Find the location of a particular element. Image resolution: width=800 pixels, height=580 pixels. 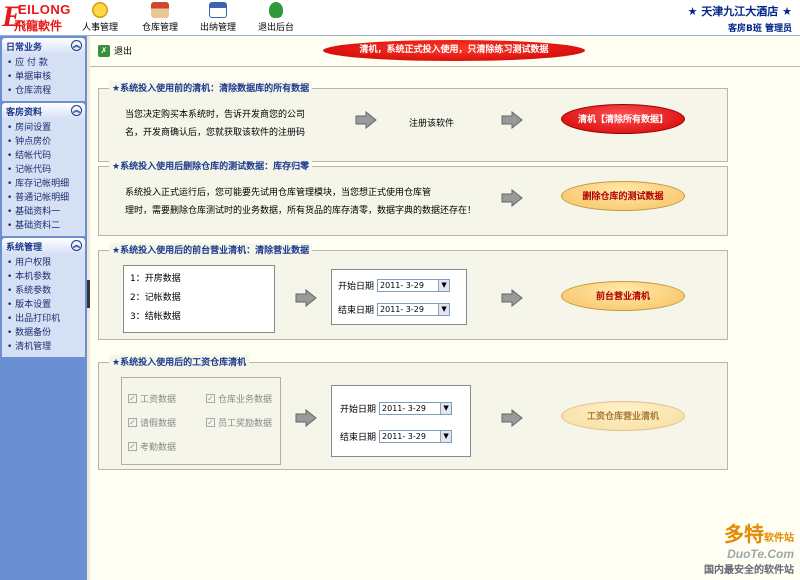

user-info: 客房B班 管理员 is located at coordinates (760, 29).